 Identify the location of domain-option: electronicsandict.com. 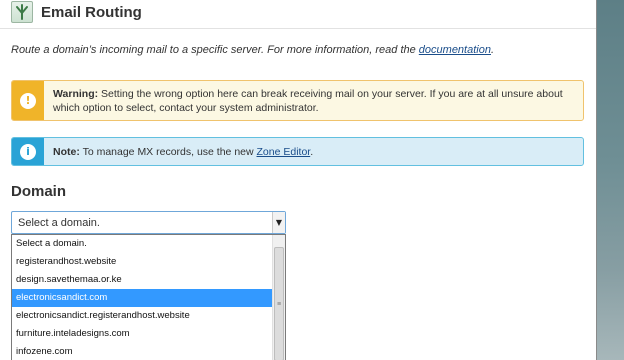
(142, 298).